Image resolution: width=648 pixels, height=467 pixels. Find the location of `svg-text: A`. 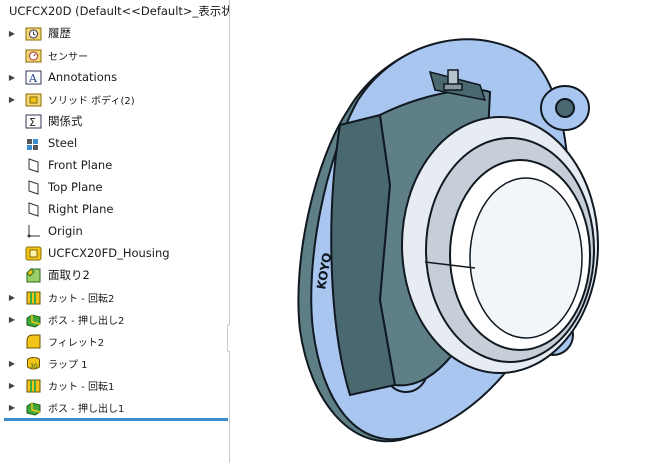

svg-text: A is located at coordinates (33, 78).